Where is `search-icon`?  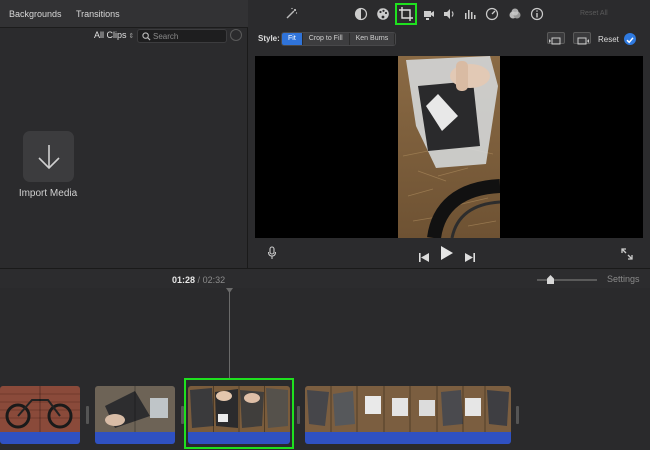 search-icon is located at coordinates (146, 36).